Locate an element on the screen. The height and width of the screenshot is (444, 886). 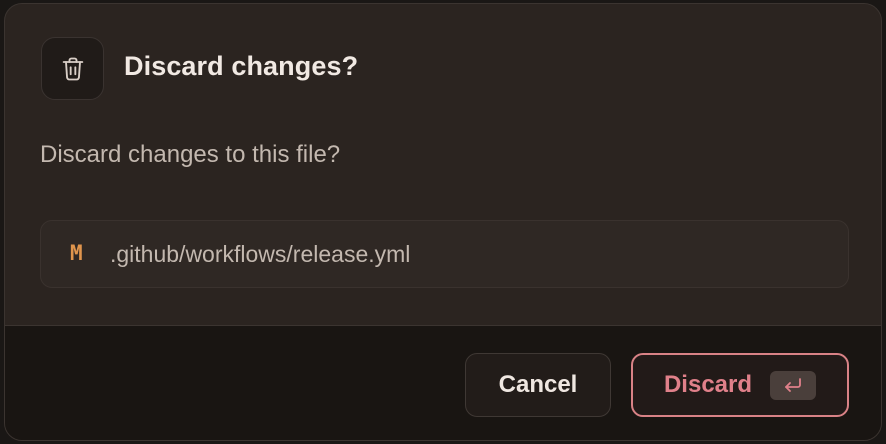
header-icon-box is located at coordinates (72, 68).